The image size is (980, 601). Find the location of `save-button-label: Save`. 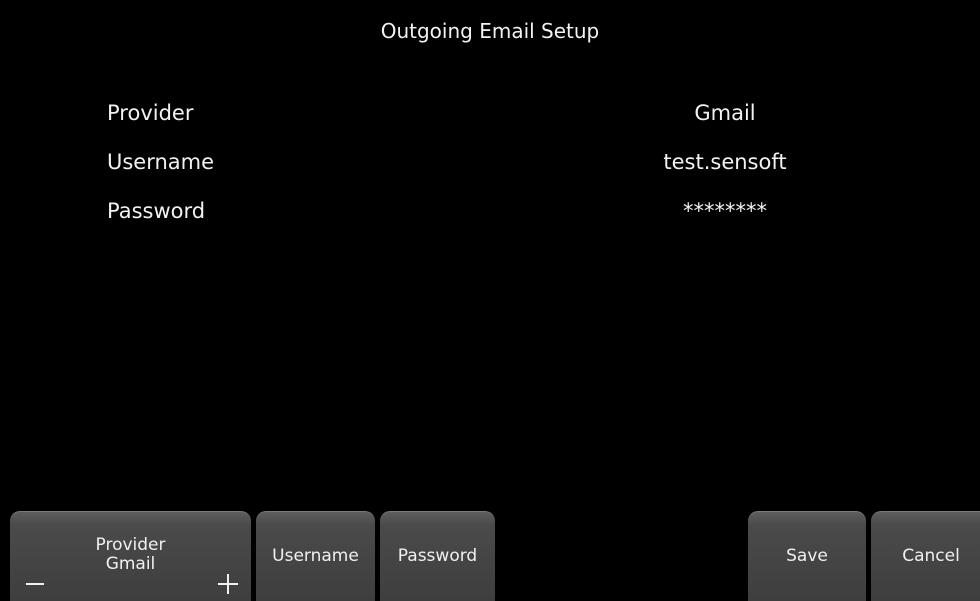

save-button-label: Save is located at coordinates (807, 556).